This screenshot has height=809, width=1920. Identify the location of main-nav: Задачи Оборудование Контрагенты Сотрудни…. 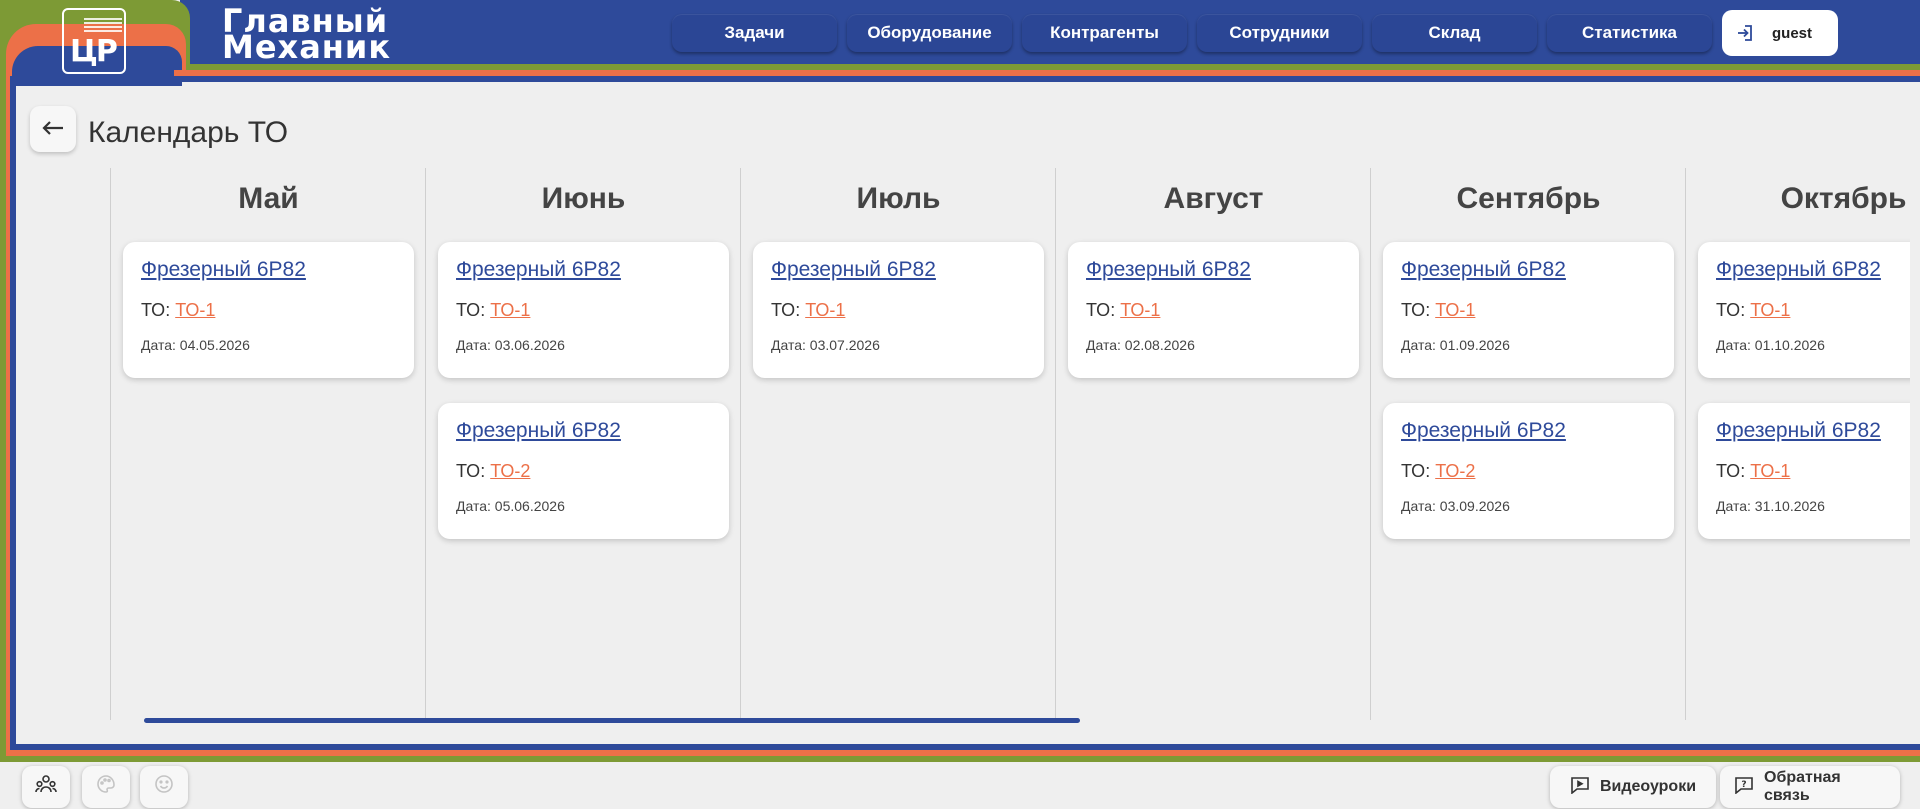
(1255, 33).